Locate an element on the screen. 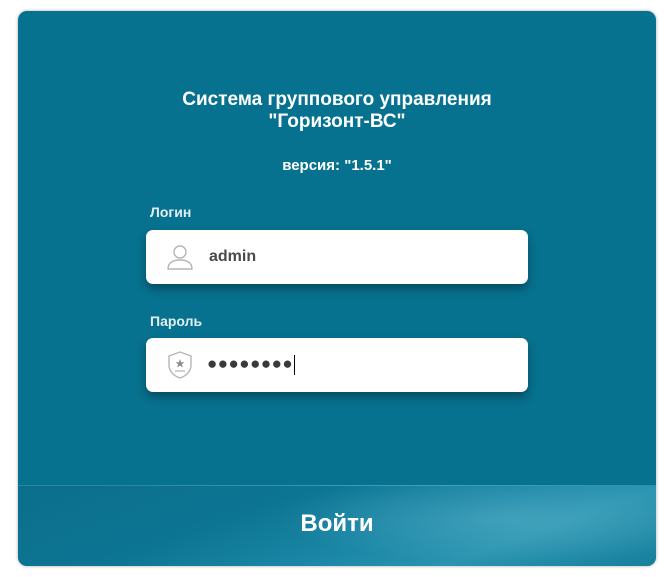 This screenshot has height=577, width=672. version-value: "1.5.1" is located at coordinates (368, 165).